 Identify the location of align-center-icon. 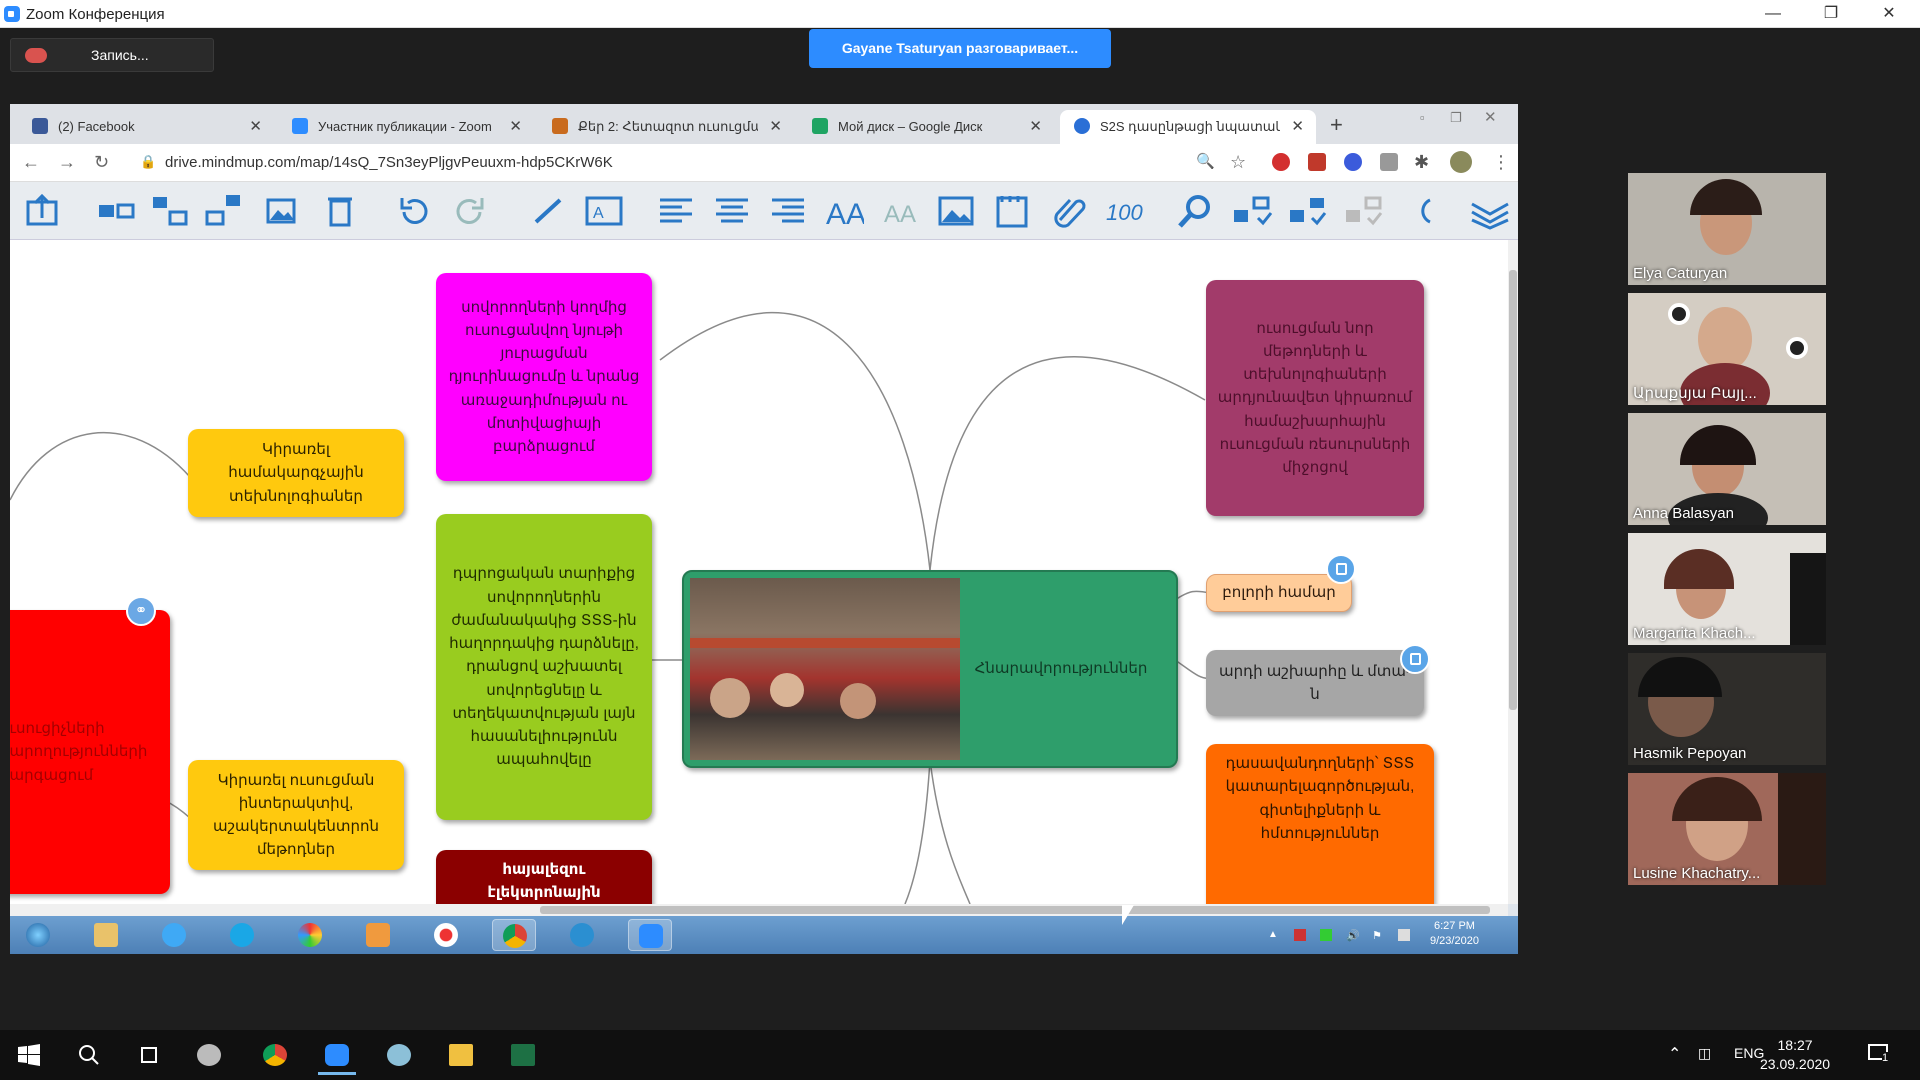
(732, 211).